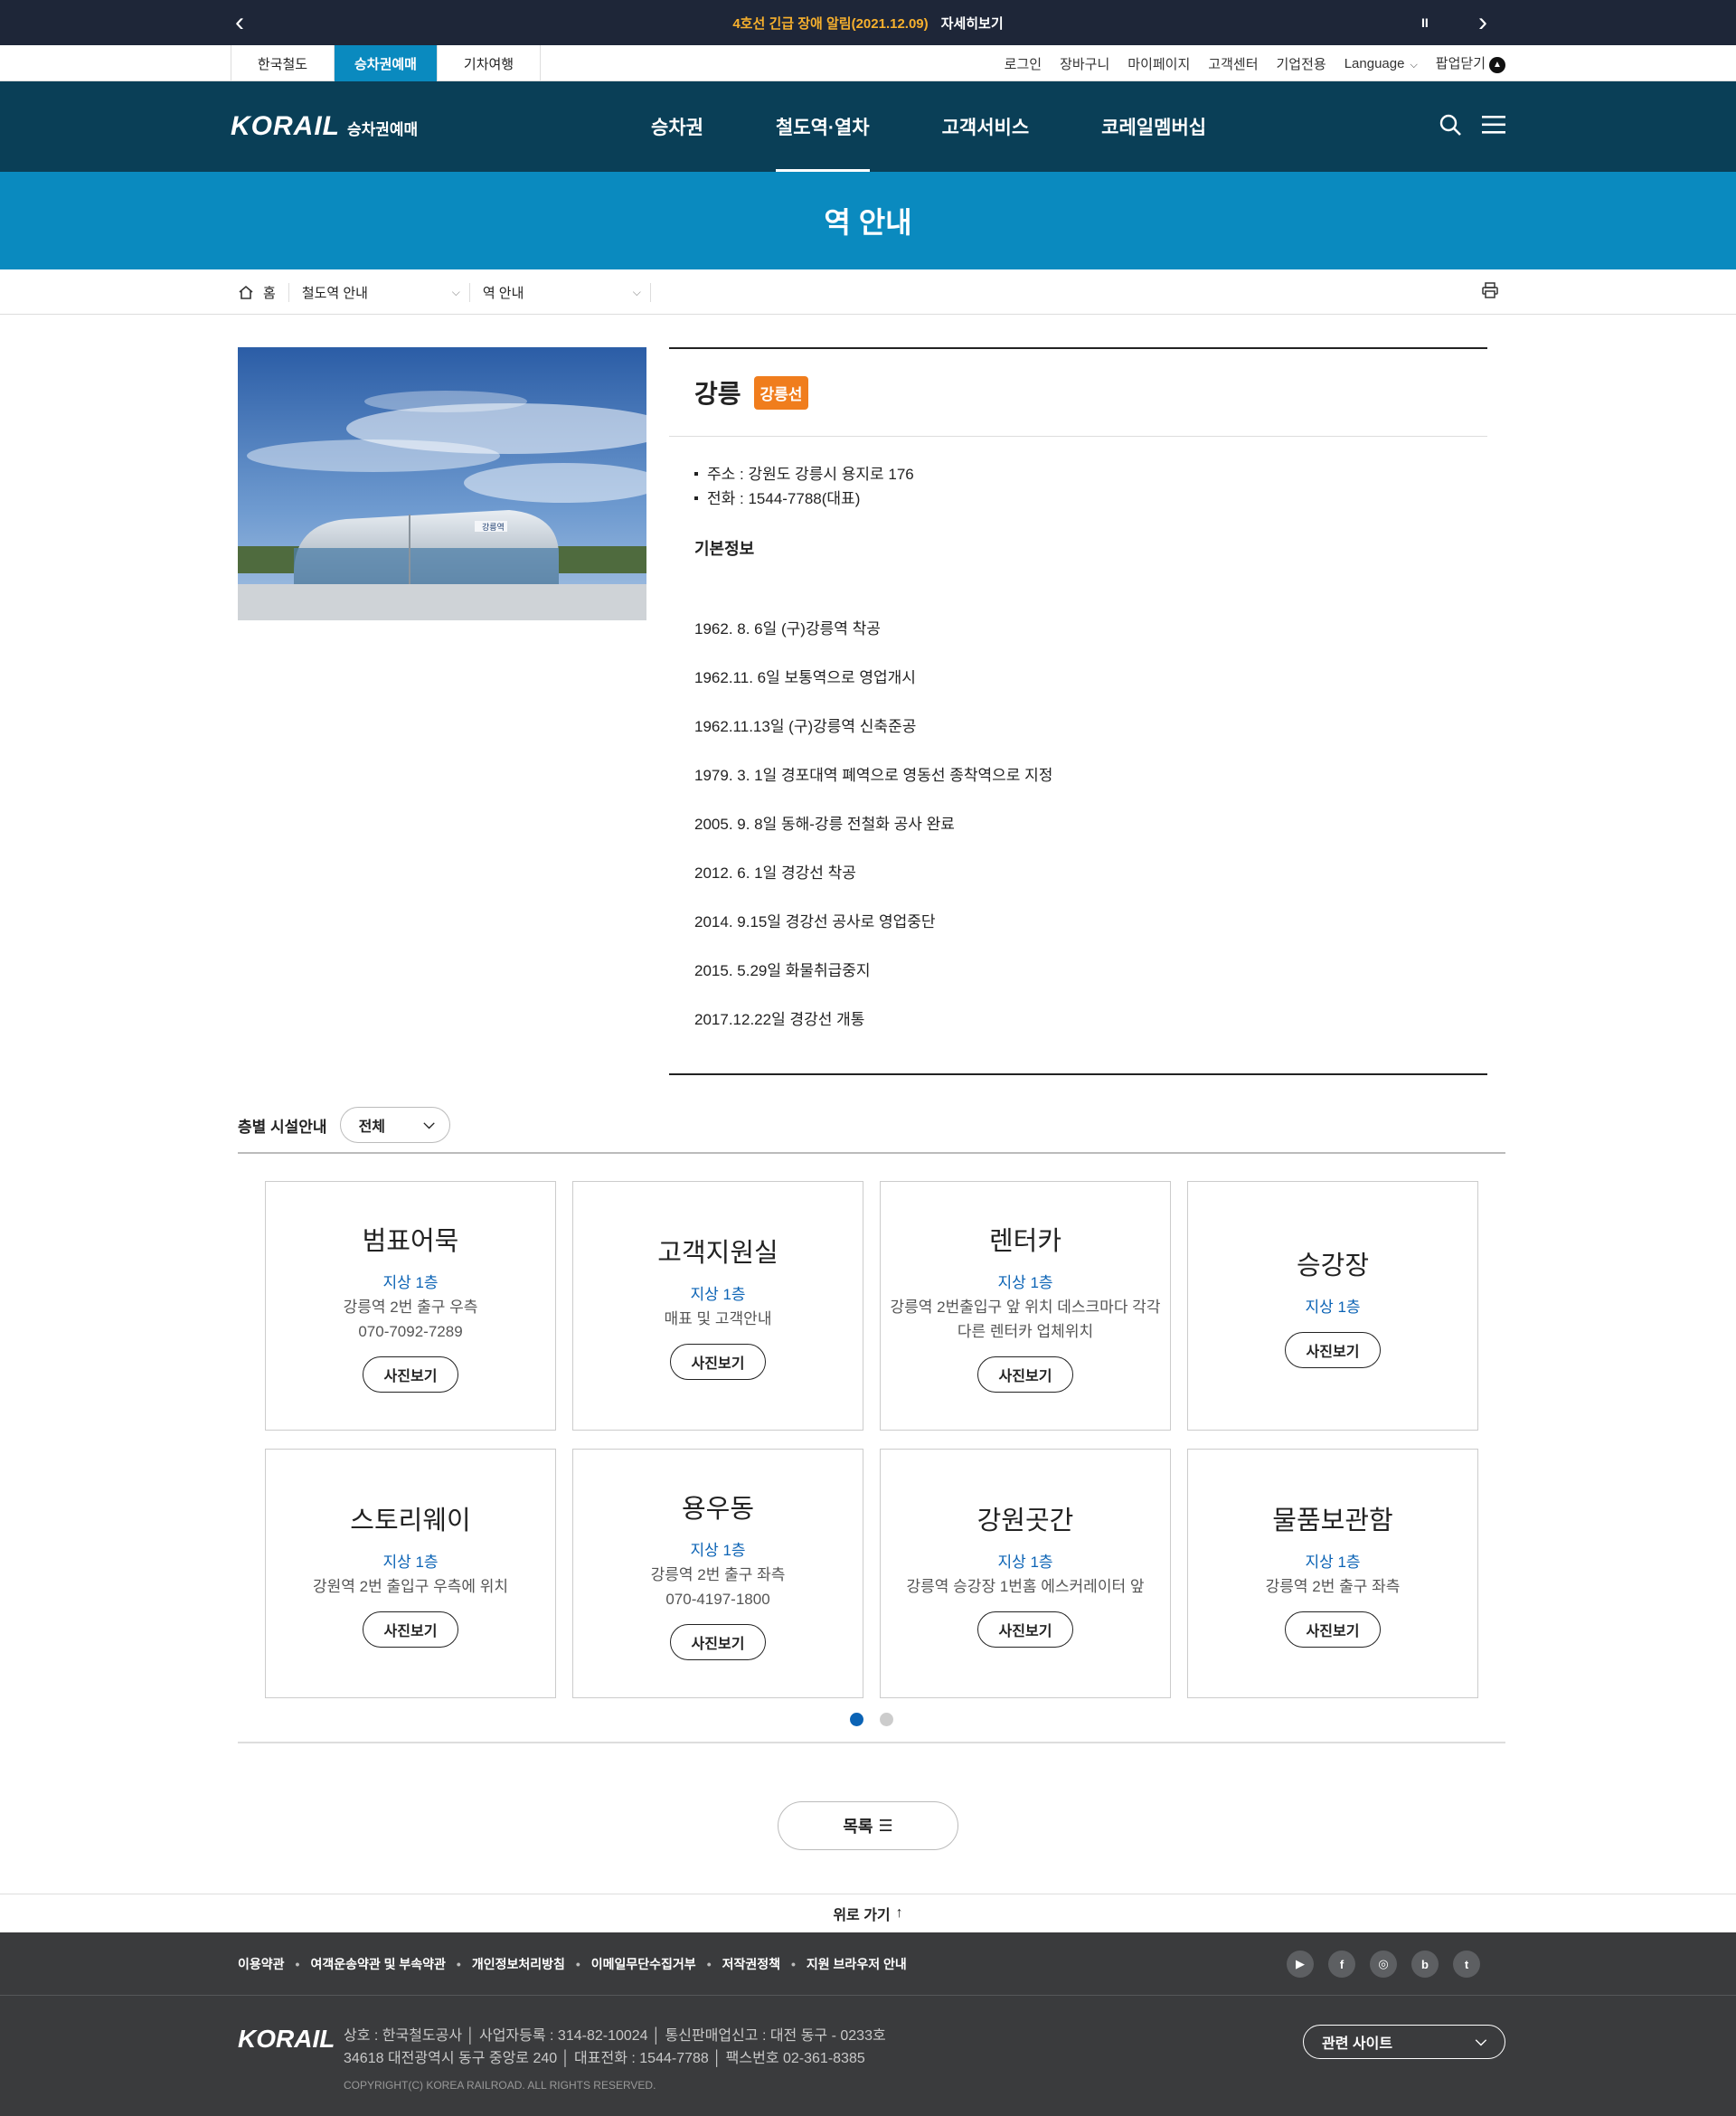 This screenshot has width=1736, height=2116. What do you see at coordinates (718, 1599) in the screenshot?
I see `facility-phone: 070-4197-1800` at bounding box center [718, 1599].